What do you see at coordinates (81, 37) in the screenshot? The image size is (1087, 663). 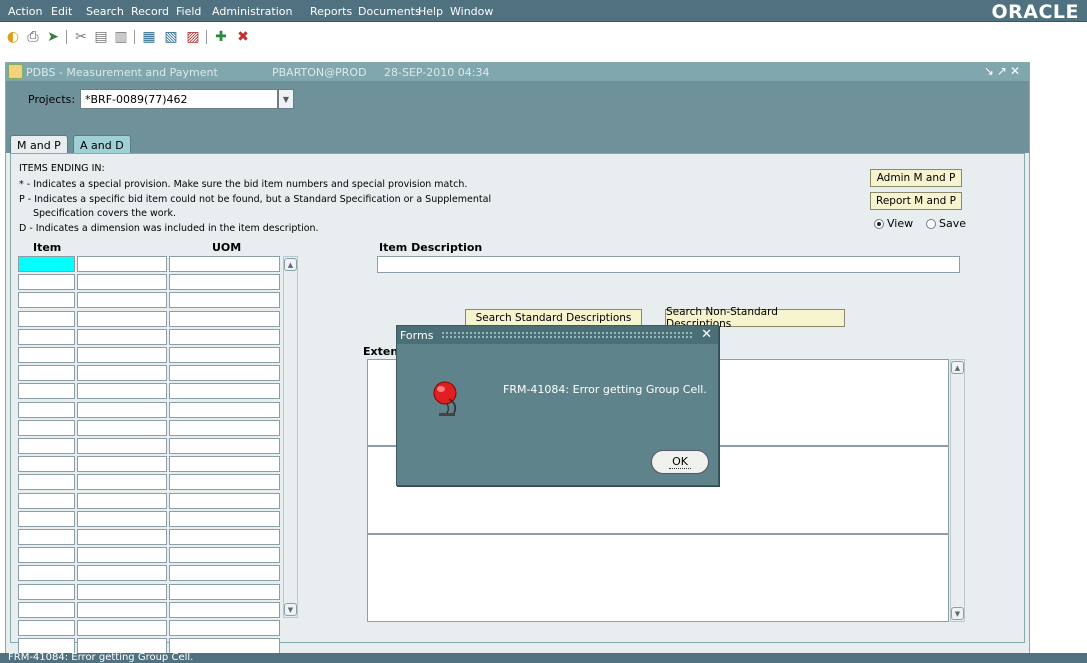 I see `cut-icon: ✂` at bounding box center [81, 37].